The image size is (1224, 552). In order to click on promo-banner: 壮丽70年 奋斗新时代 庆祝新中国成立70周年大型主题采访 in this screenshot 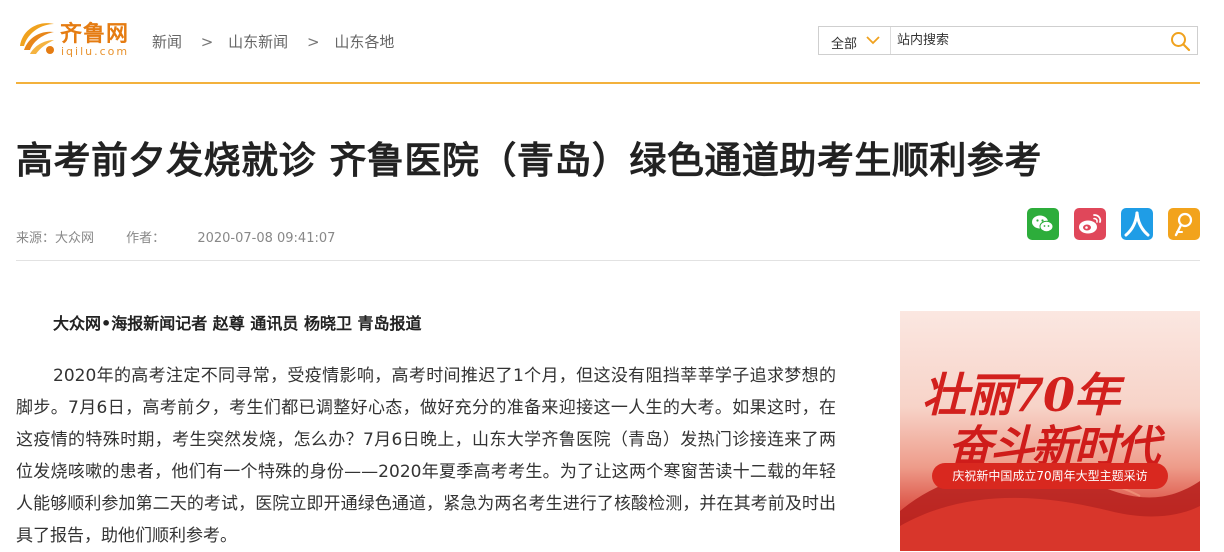, I will do `click(1050, 431)`.